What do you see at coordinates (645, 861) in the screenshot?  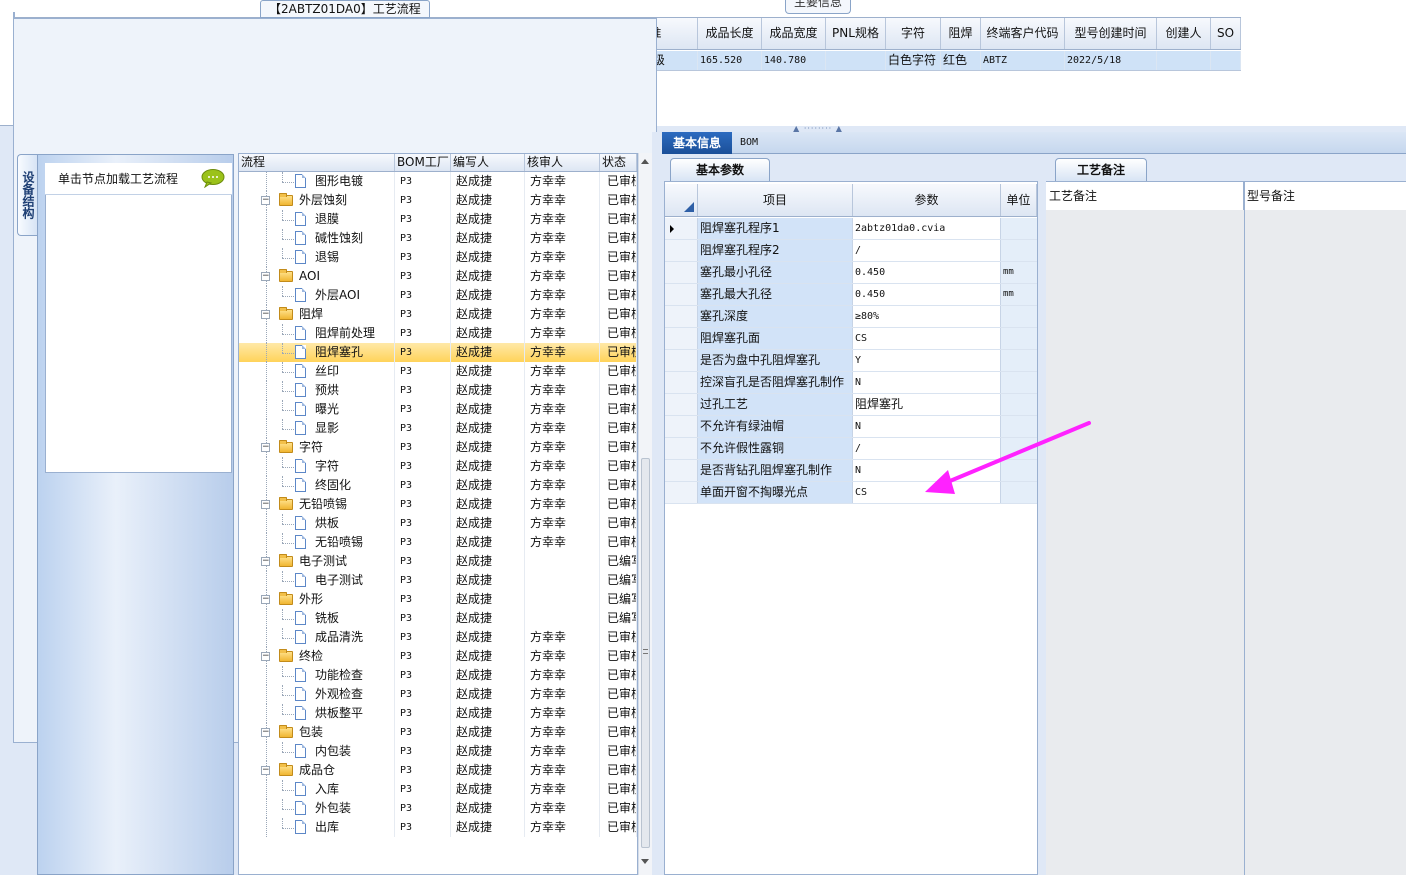 I see `scroll-down-icon` at bounding box center [645, 861].